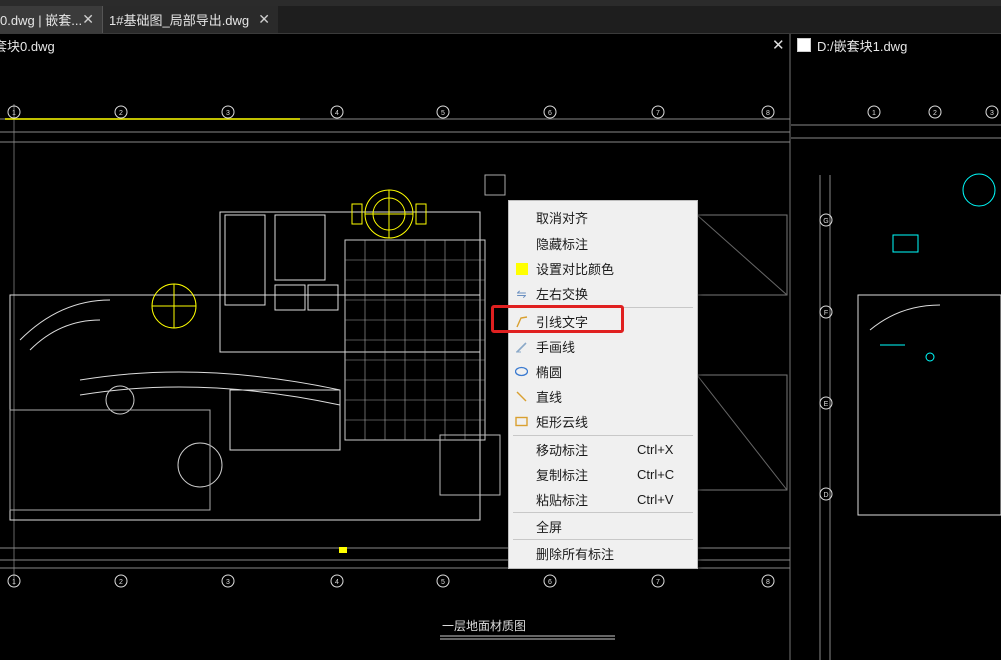 The height and width of the screenshot is (660, 1001). What do you see at coordinates (825, 495) in the screenshot?
I see `axis-label: D` at bounding box center [825, 495].